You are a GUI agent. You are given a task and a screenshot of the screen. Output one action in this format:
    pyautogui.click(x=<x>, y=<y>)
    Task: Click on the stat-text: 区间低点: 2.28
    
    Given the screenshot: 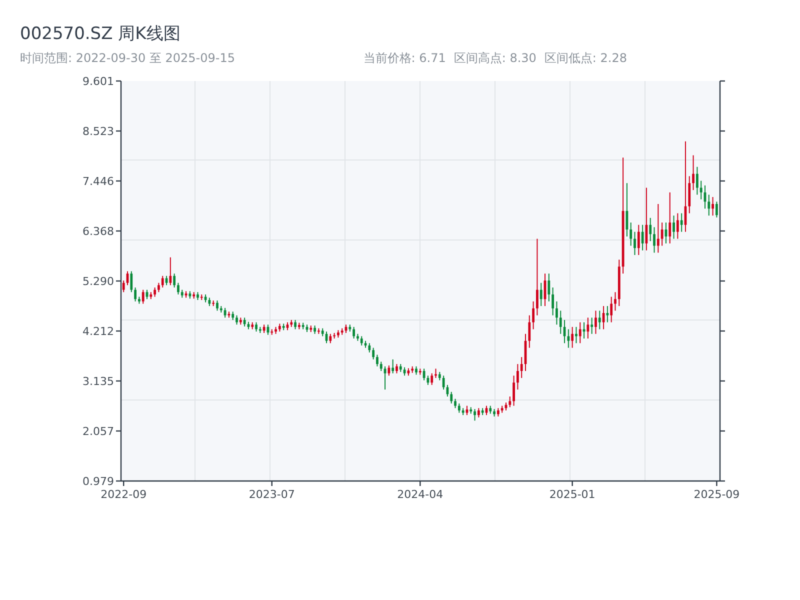 What is the action you would take?
    pyautogui.click(x=585, y=58)
    